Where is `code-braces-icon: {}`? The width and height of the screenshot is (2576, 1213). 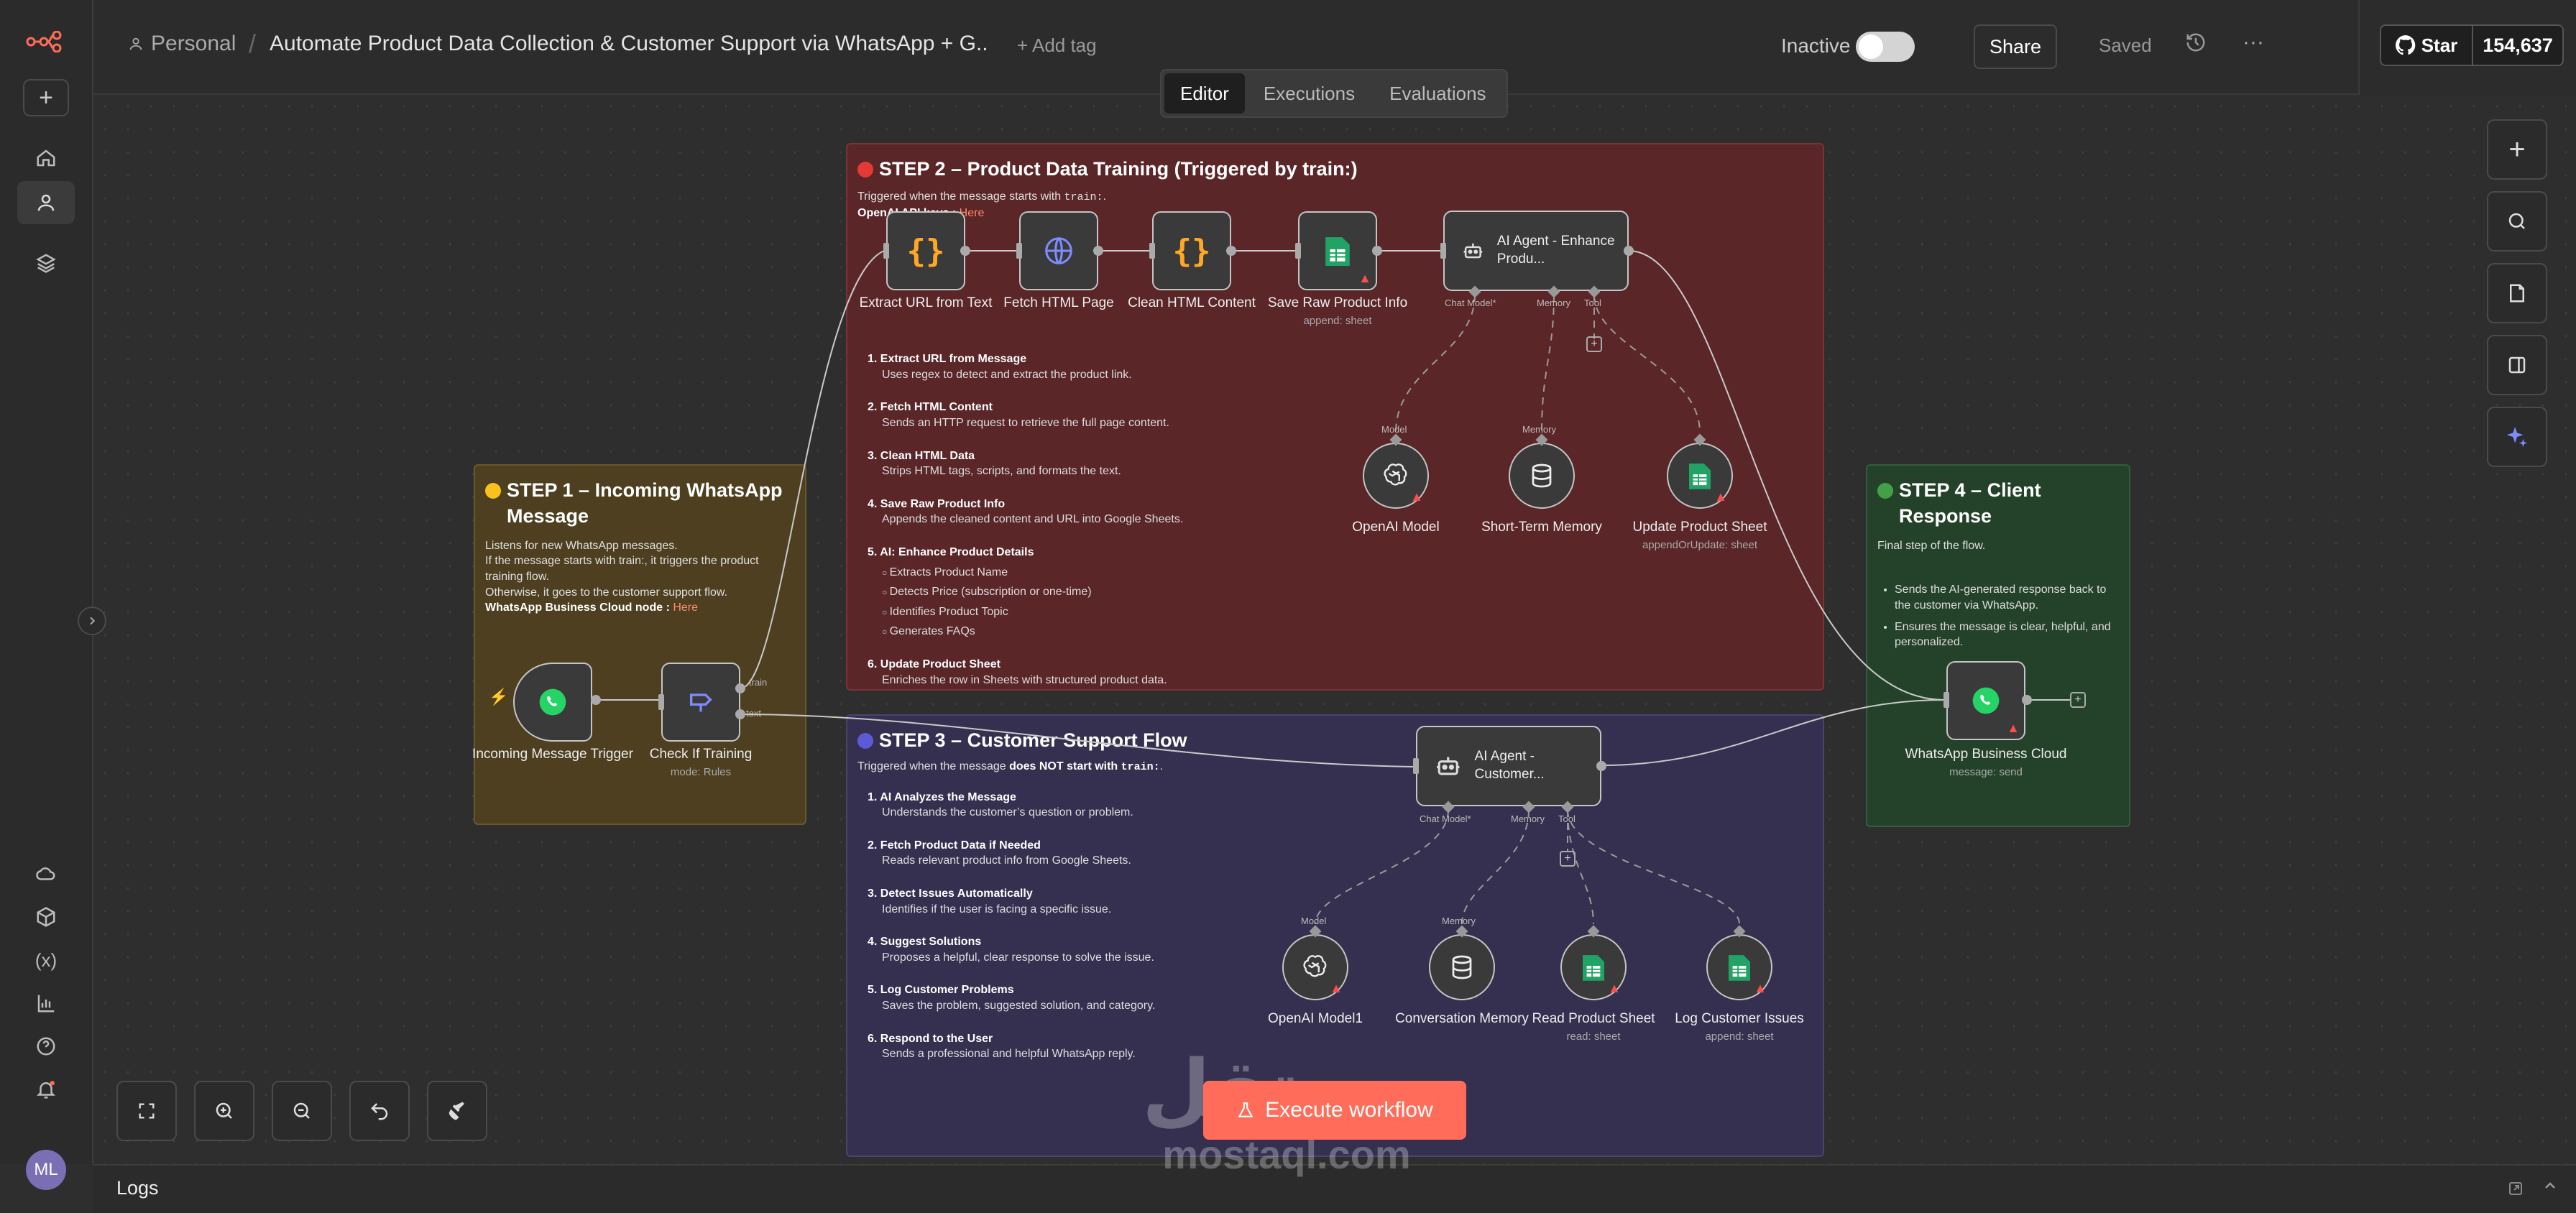 code-braces-icon: {} is located at coordinates (1191, 251).